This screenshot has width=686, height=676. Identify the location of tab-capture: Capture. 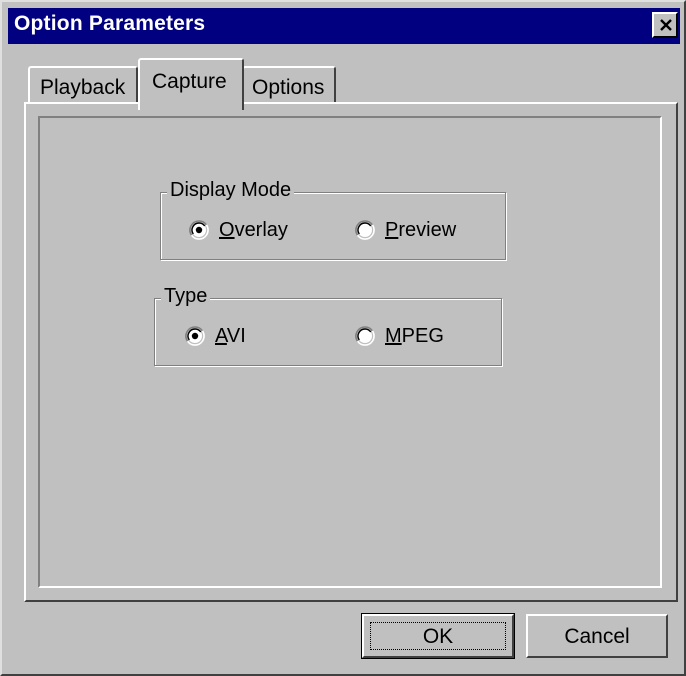
(191, 84).